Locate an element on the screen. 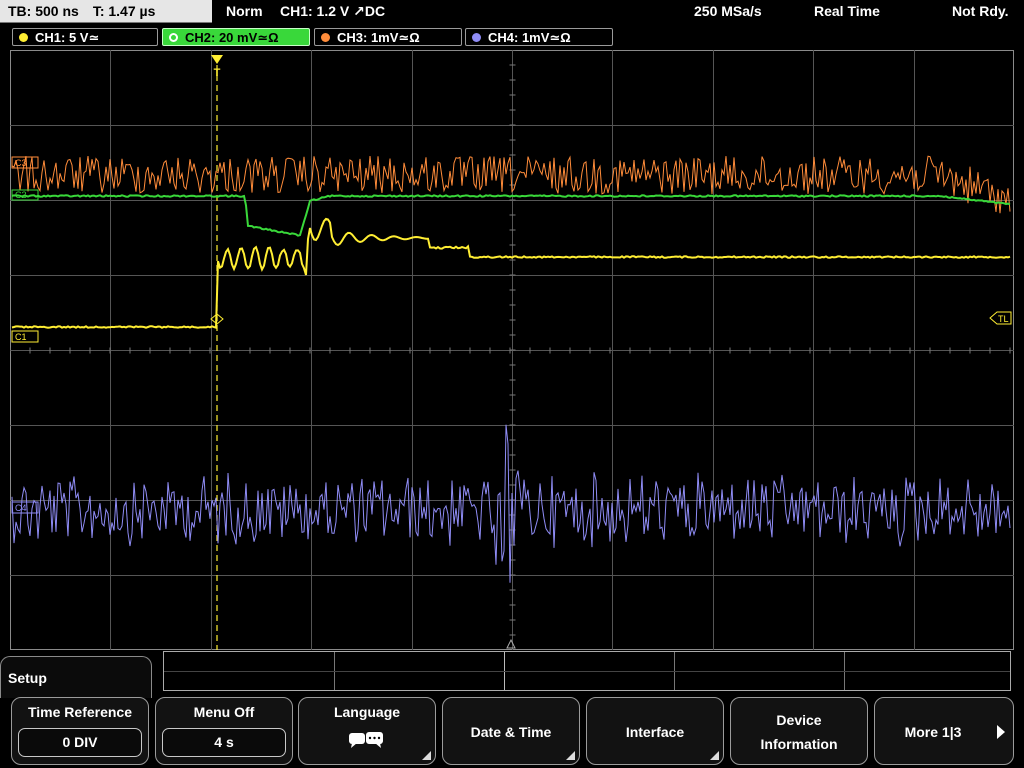 The width and height of the screenshot is (1024, 768). timebase-box: TB: 500 ns T: 1.47 µs is located at coordinates (106, 11).